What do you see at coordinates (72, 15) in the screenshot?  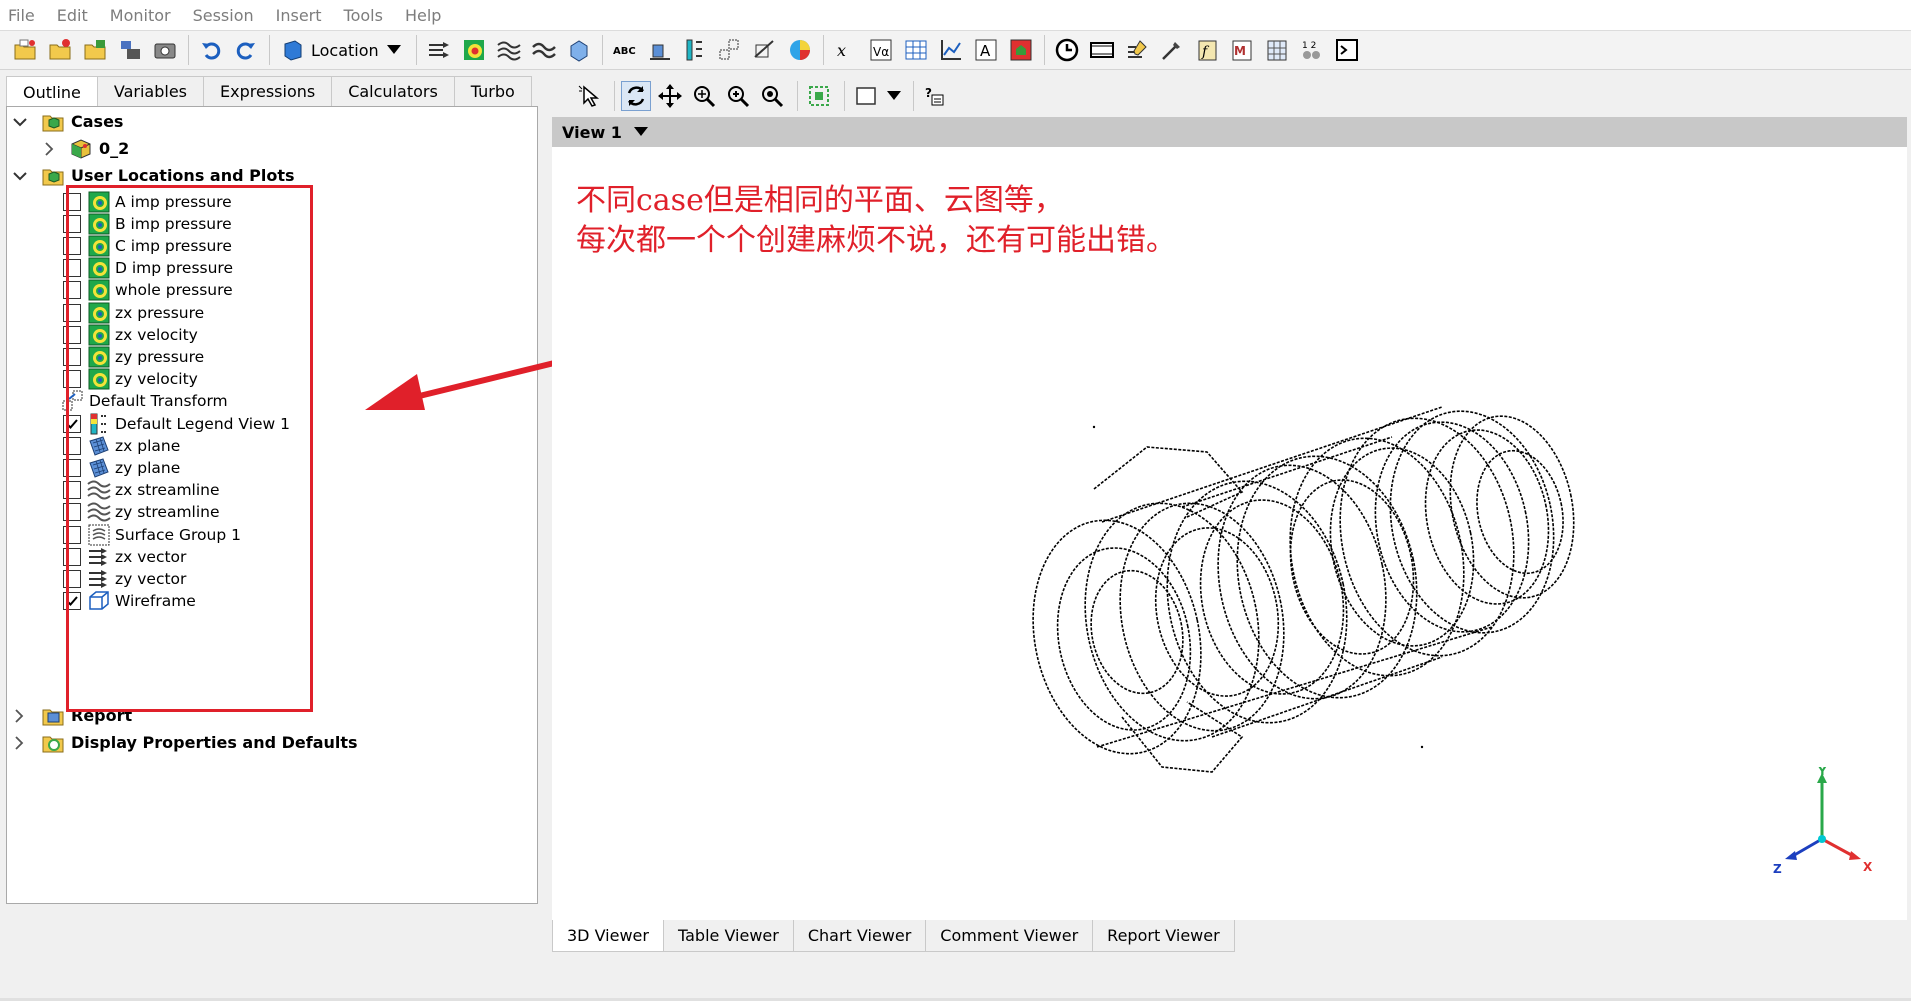 I see `menu-edit: Edit` at bounding box center [72, 15].